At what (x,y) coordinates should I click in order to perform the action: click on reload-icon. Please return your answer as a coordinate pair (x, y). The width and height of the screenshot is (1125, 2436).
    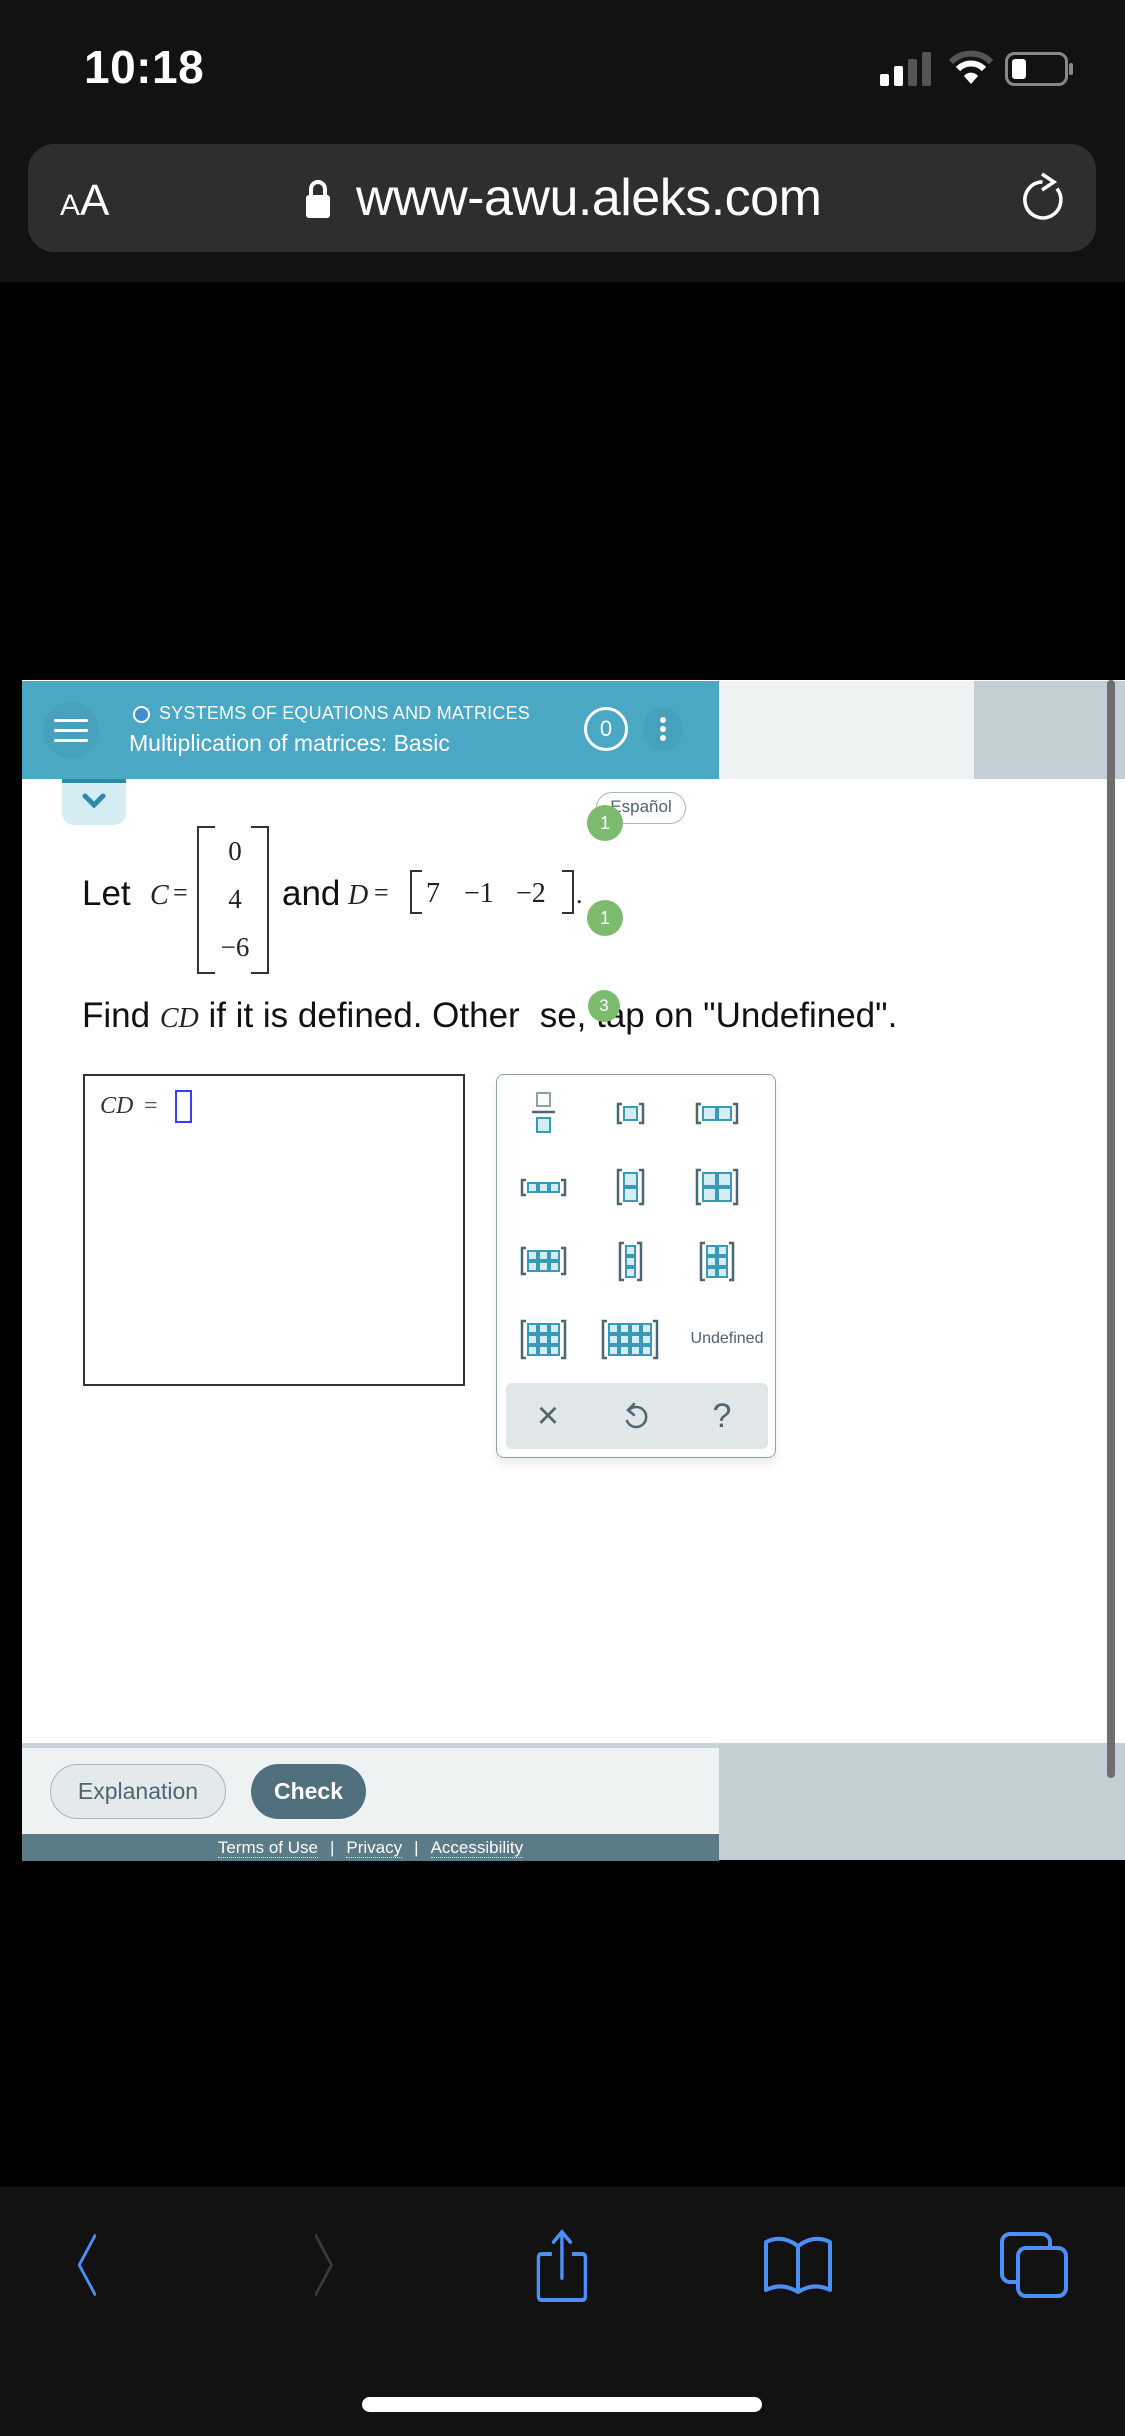
    Looking at the image, I should click on (1043, 198).